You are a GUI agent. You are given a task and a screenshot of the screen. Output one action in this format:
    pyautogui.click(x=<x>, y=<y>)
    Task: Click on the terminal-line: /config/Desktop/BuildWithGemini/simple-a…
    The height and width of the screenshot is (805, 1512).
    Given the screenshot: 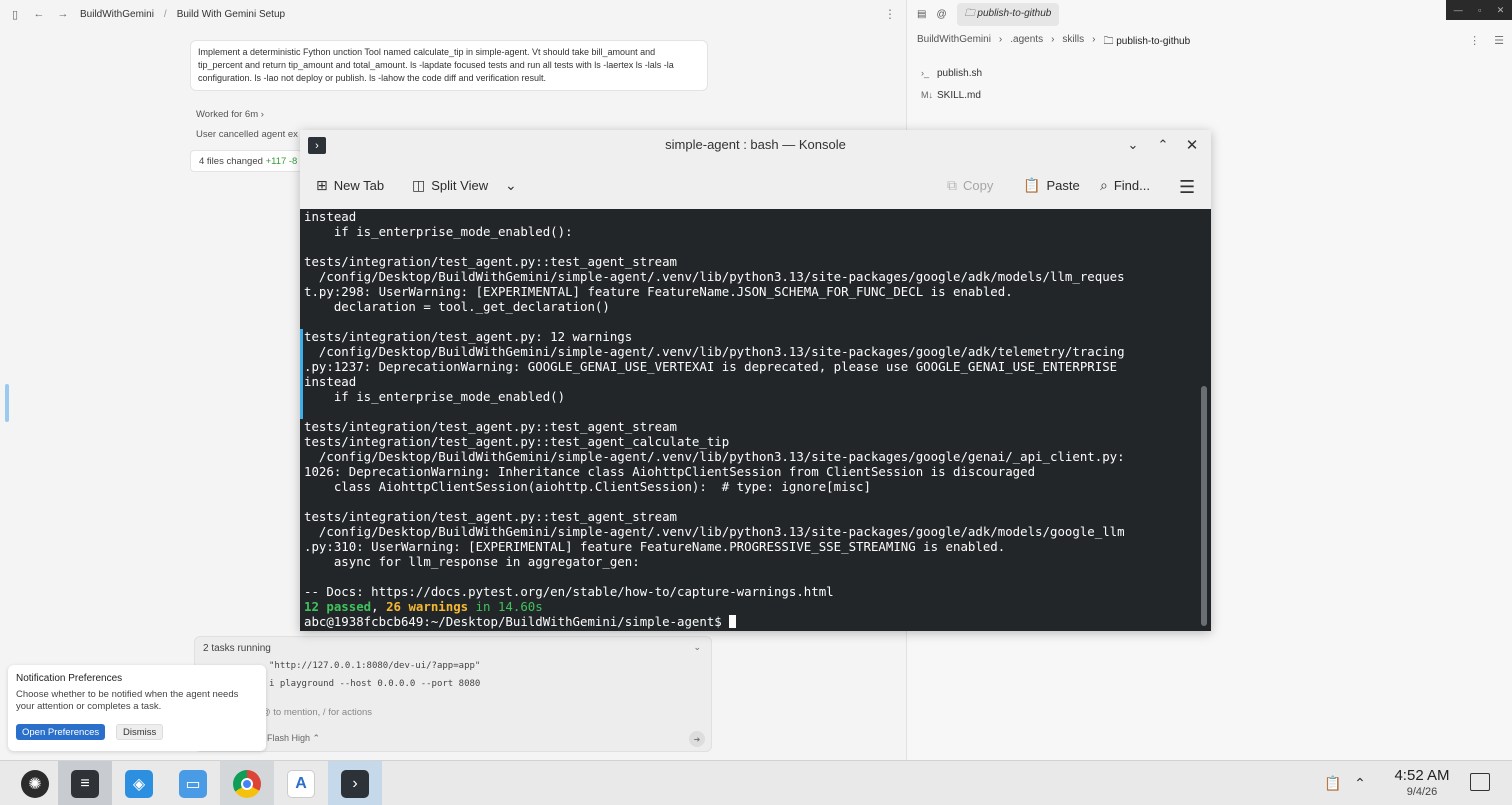 What is the action you would take?
    pyautogui.click(x=714, y=276)
    